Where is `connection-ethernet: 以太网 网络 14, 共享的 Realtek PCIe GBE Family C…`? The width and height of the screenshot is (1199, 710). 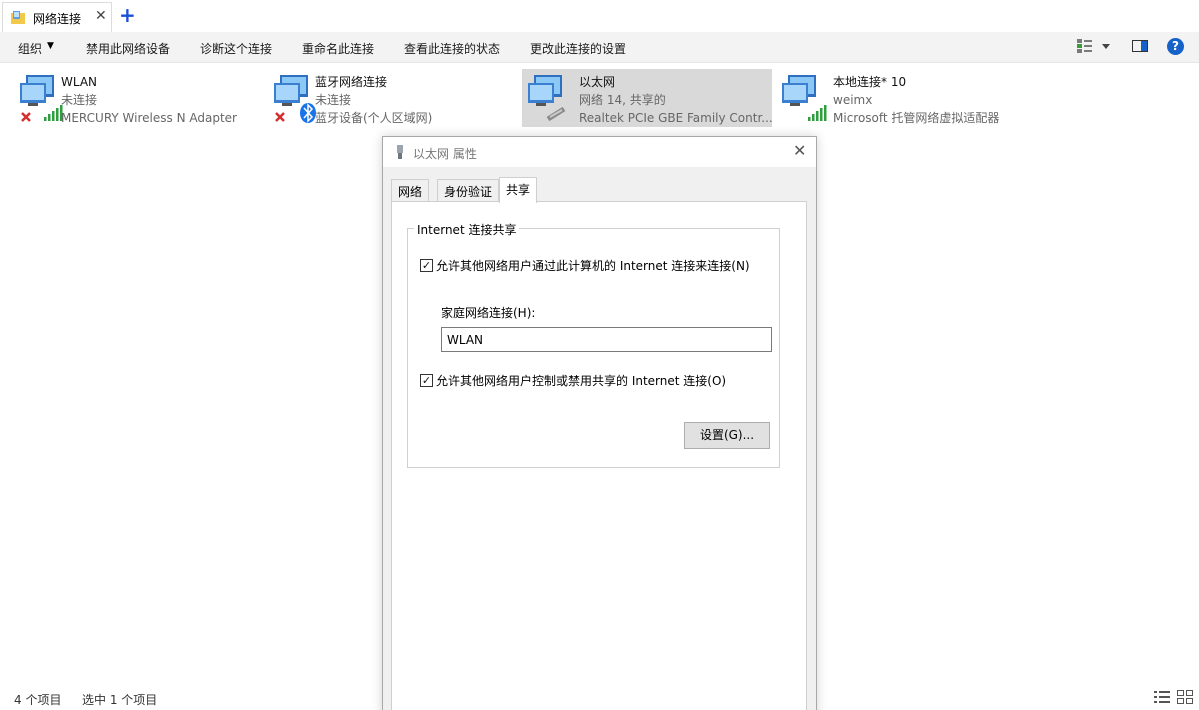
connection-ethernet: 以太网 网络 14, 共享的 Realtek PCIe GBE Family C… is located at coordinates (647, 98).